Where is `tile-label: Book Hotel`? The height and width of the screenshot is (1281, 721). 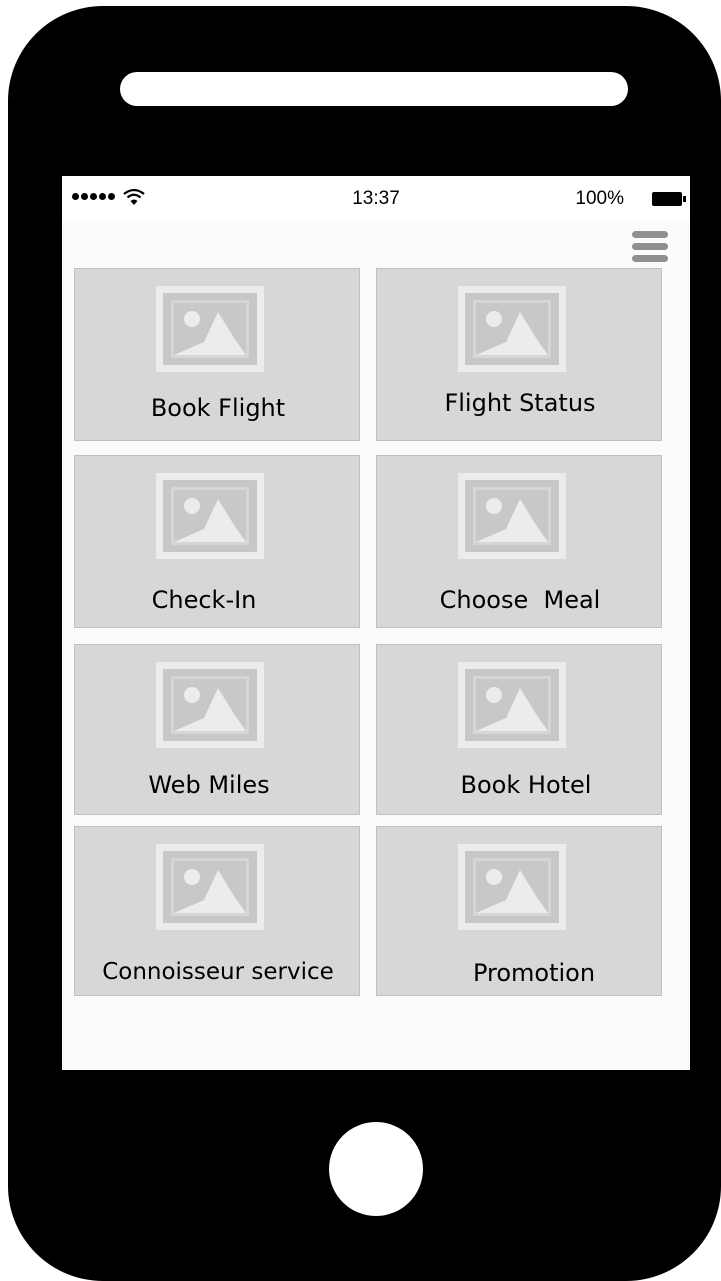 tile-label: Book Hotel is located at coordinates (526, 785).